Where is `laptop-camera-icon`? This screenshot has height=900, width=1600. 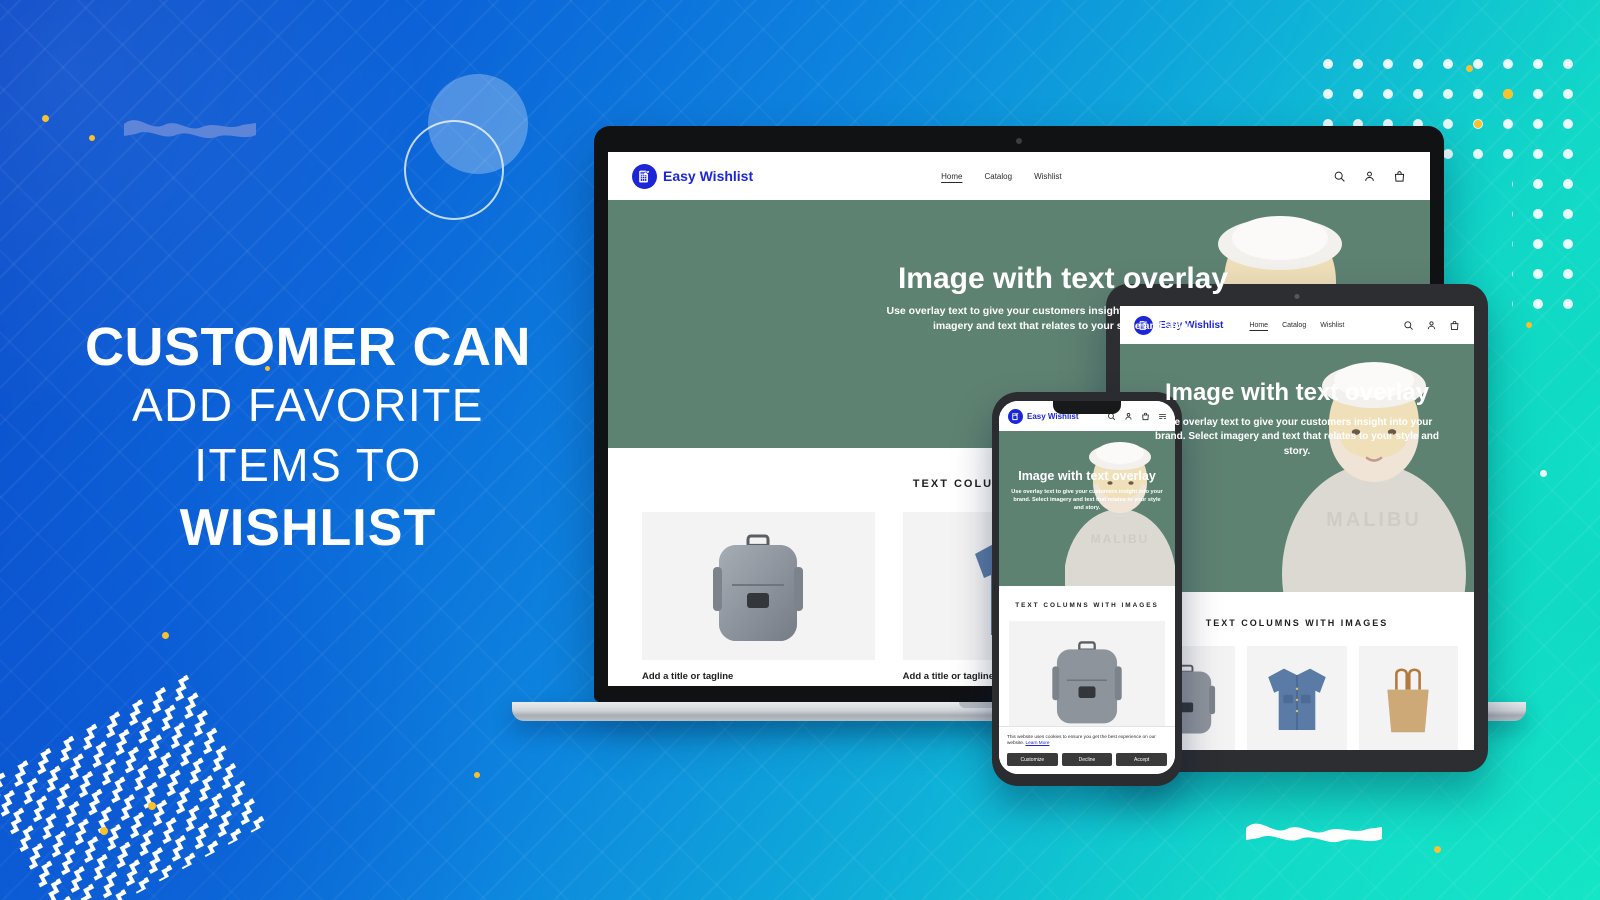 laptop-camera-icon is located at coordinates (1019, 141).